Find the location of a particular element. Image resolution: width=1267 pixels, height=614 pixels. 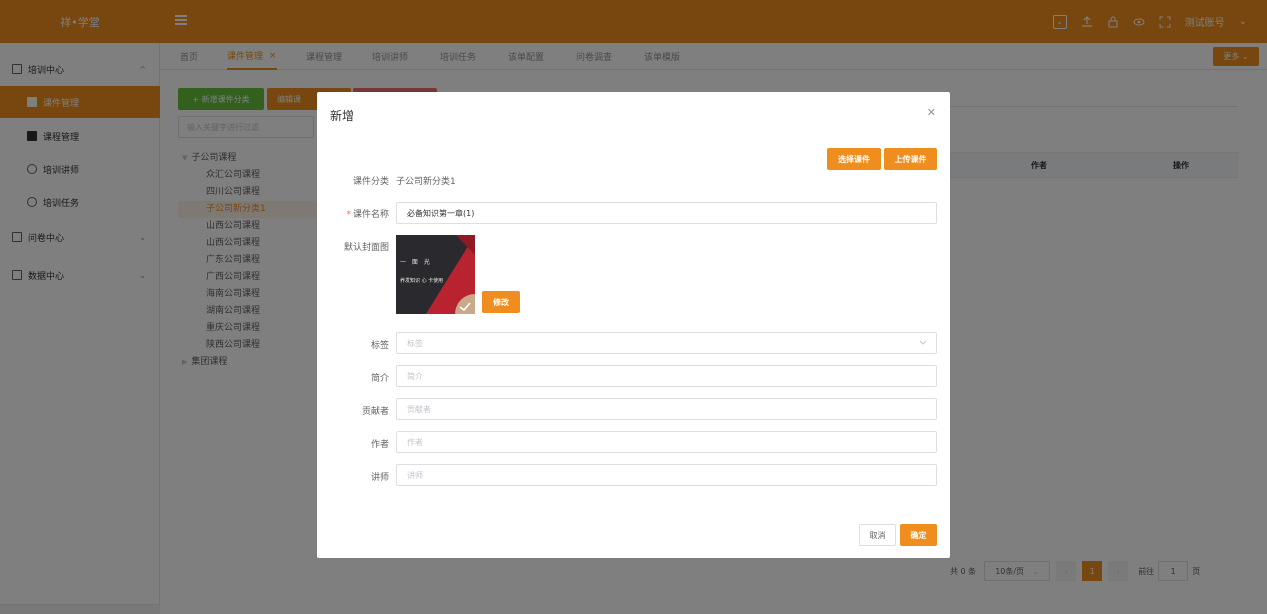

name-input: 必备知识第一章(1) is located at coordinates (666, 213).